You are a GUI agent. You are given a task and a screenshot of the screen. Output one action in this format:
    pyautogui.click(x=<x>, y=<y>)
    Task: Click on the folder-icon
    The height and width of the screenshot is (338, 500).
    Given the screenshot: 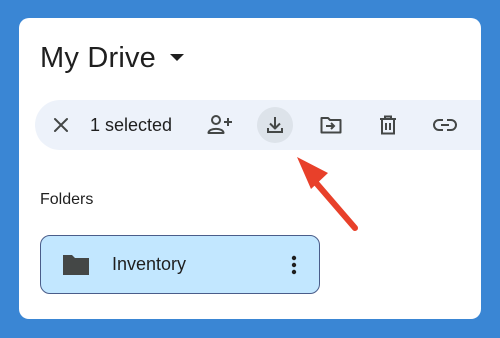 What is the action you would take?
    pyautogui.click(x=76, y=265)
    